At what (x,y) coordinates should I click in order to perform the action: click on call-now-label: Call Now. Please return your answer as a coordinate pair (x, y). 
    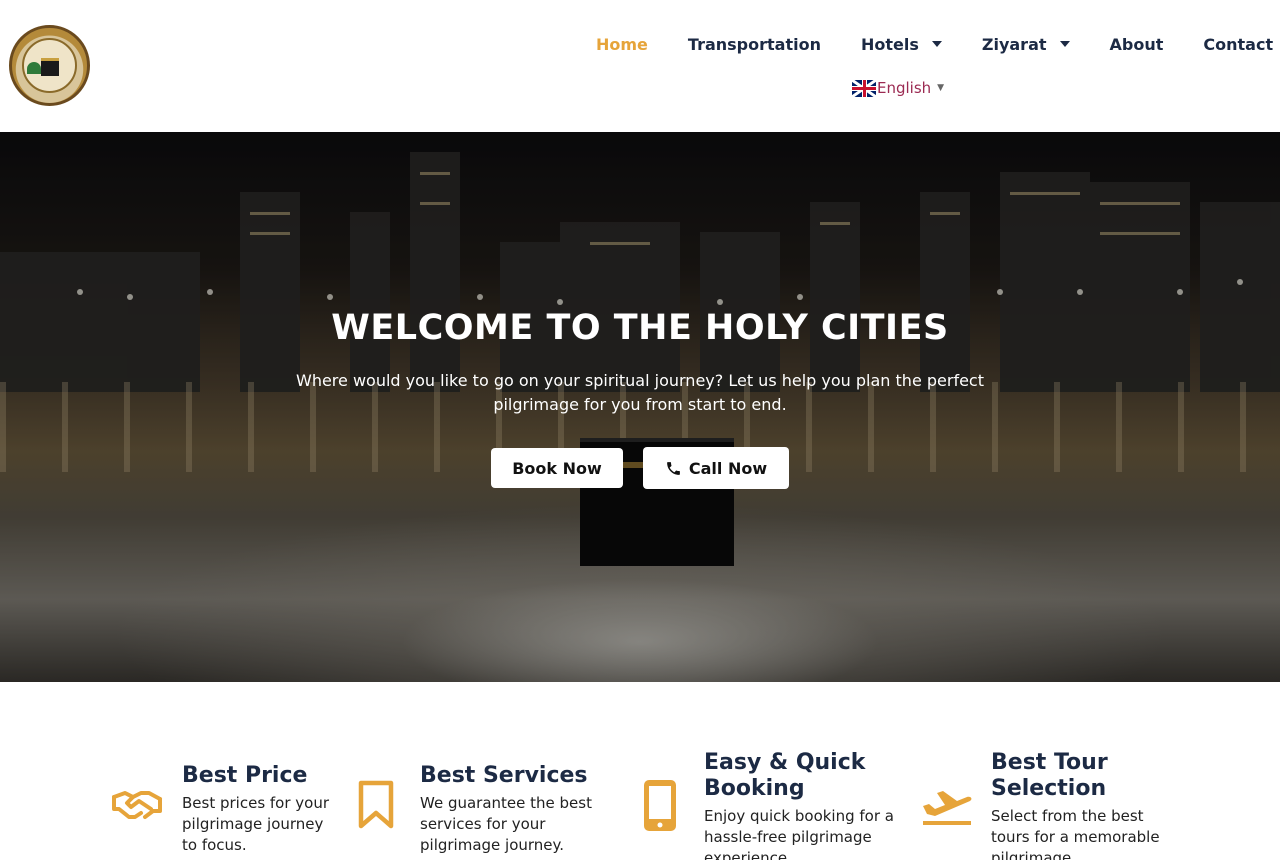
    Looking at the image, I should click on (728, 468).